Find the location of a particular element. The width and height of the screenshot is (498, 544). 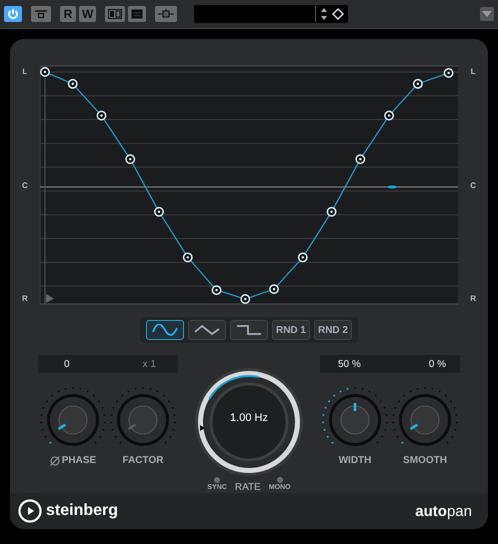

sidechain-icon is located at coordinates (166, 14).